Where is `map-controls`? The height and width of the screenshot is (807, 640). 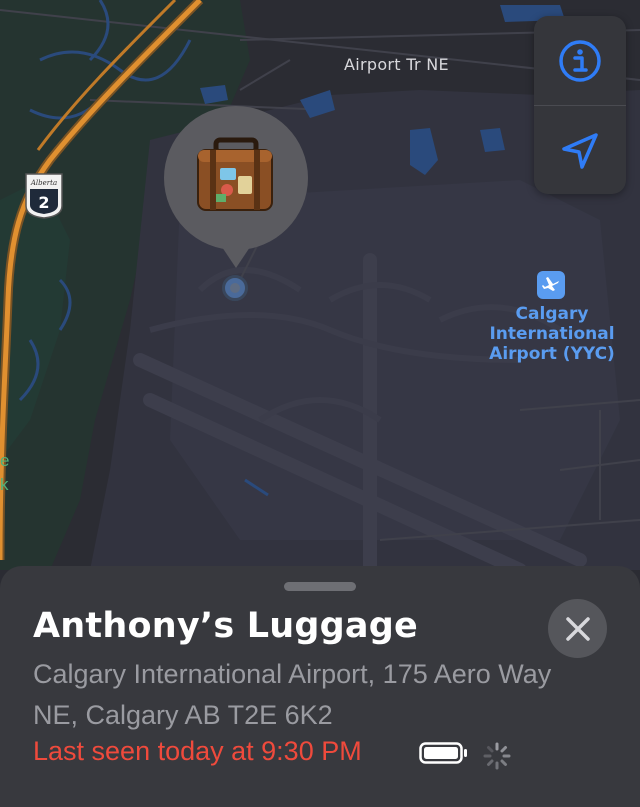
map-controls is located at coordinates (580, 105).